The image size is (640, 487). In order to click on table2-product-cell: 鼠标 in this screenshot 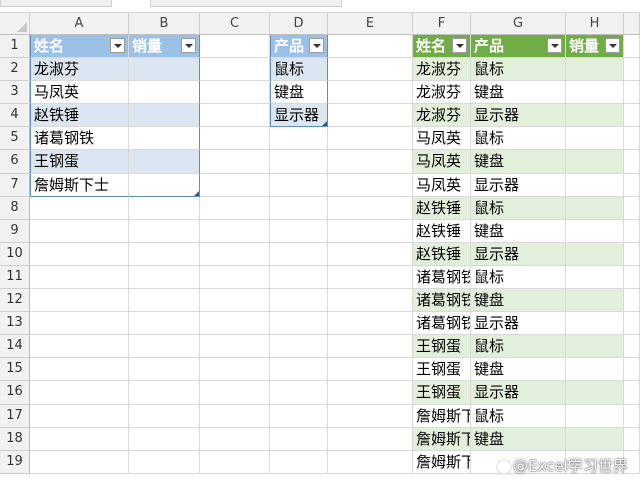, I will do `click(299, 70)`.